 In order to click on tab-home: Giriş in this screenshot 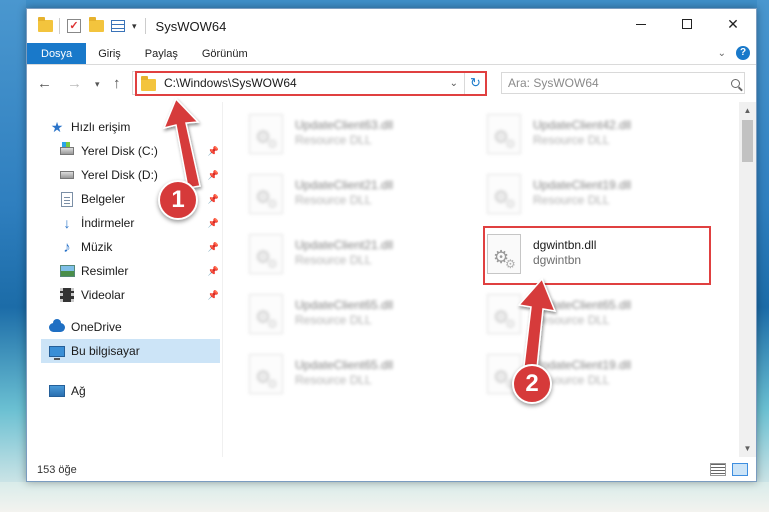, I will do `click(109, 53)`.